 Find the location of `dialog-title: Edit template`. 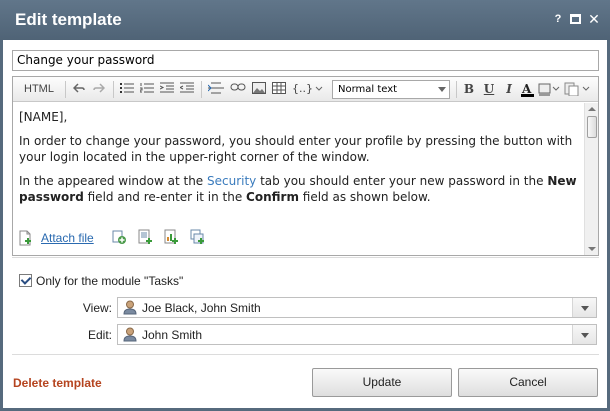

dialog-title: Edit template is located at coordinates (68, 19).